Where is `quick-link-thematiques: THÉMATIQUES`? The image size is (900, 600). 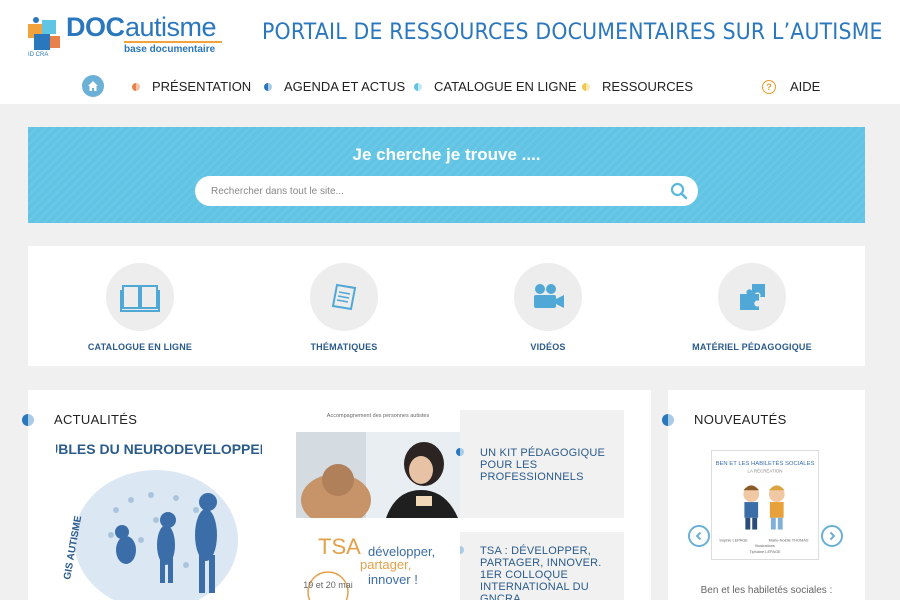
quick-link-thematiques: THÉMATIQUES is located at coordinates (344, 307).